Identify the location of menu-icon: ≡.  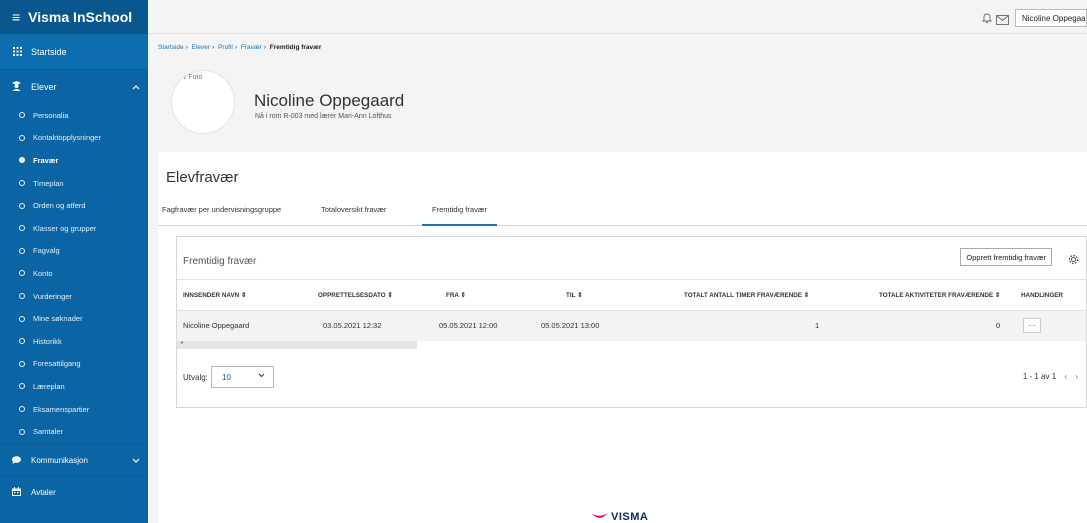
(16, 17).